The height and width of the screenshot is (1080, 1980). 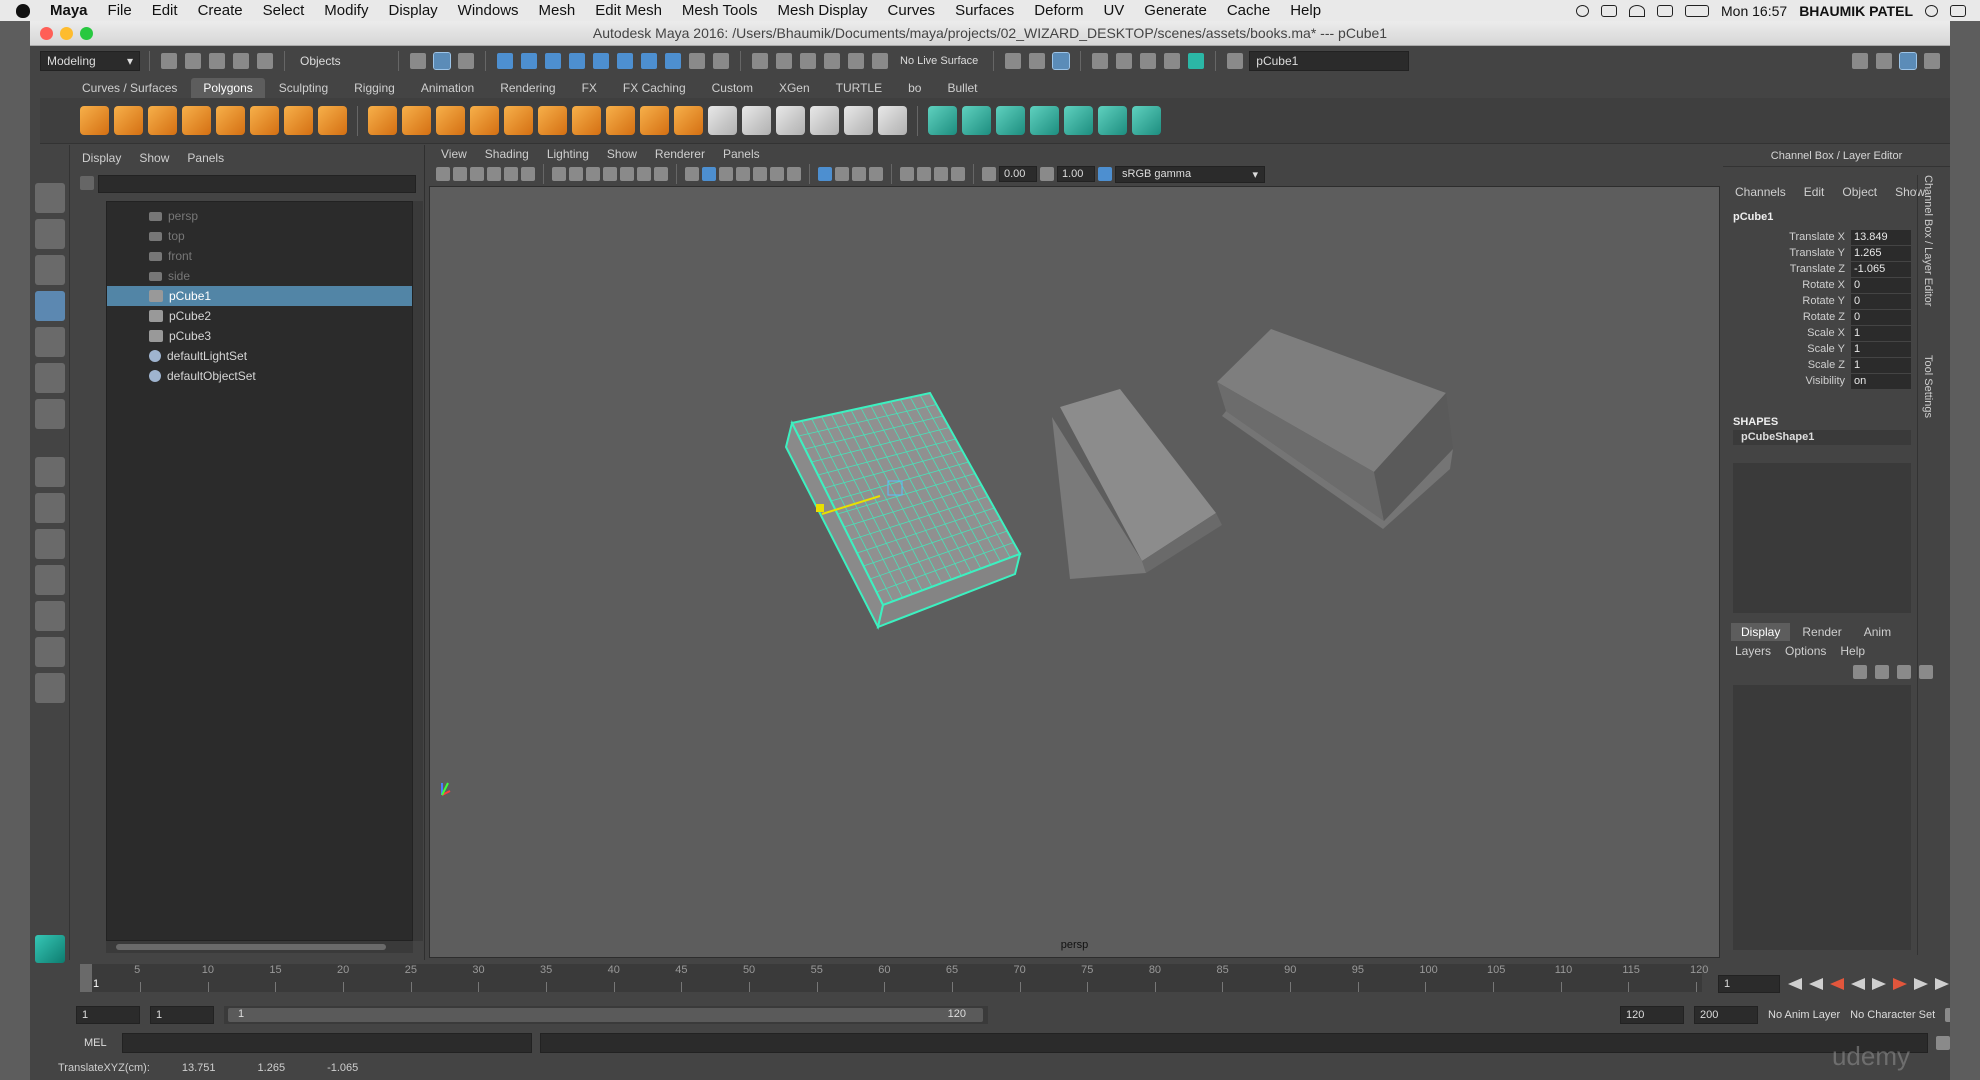 I want to click on toggle-attribute-editor-icon, so click(x=1884, y=61).